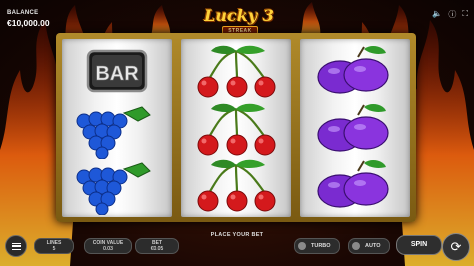 The height and width of the screenshot is (266, 474). Describe the element at coordinates (419, 245) in the screenshot. I see `spin-button: SPIN` at that location.